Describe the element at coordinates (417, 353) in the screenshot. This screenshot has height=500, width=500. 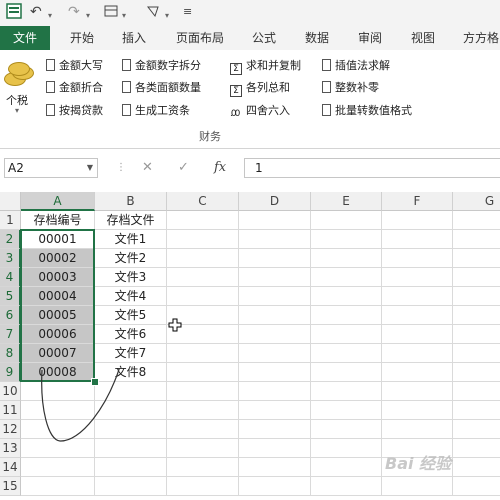
I see `cell-f8` at that location.